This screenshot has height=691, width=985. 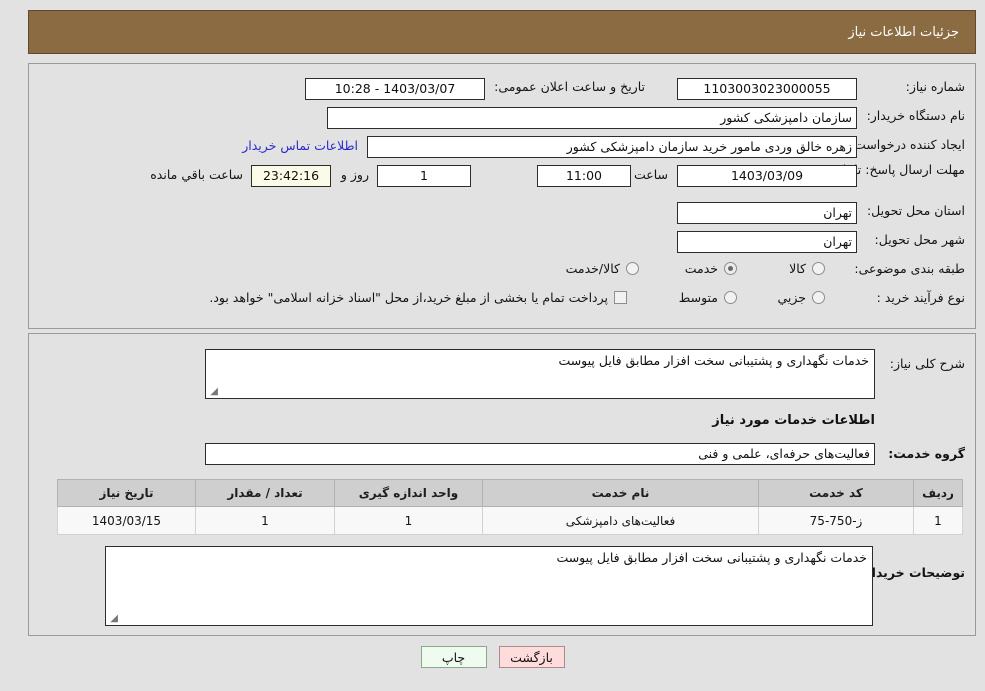 I want to click on col-index: ردیف, so click(x=938, y=493).